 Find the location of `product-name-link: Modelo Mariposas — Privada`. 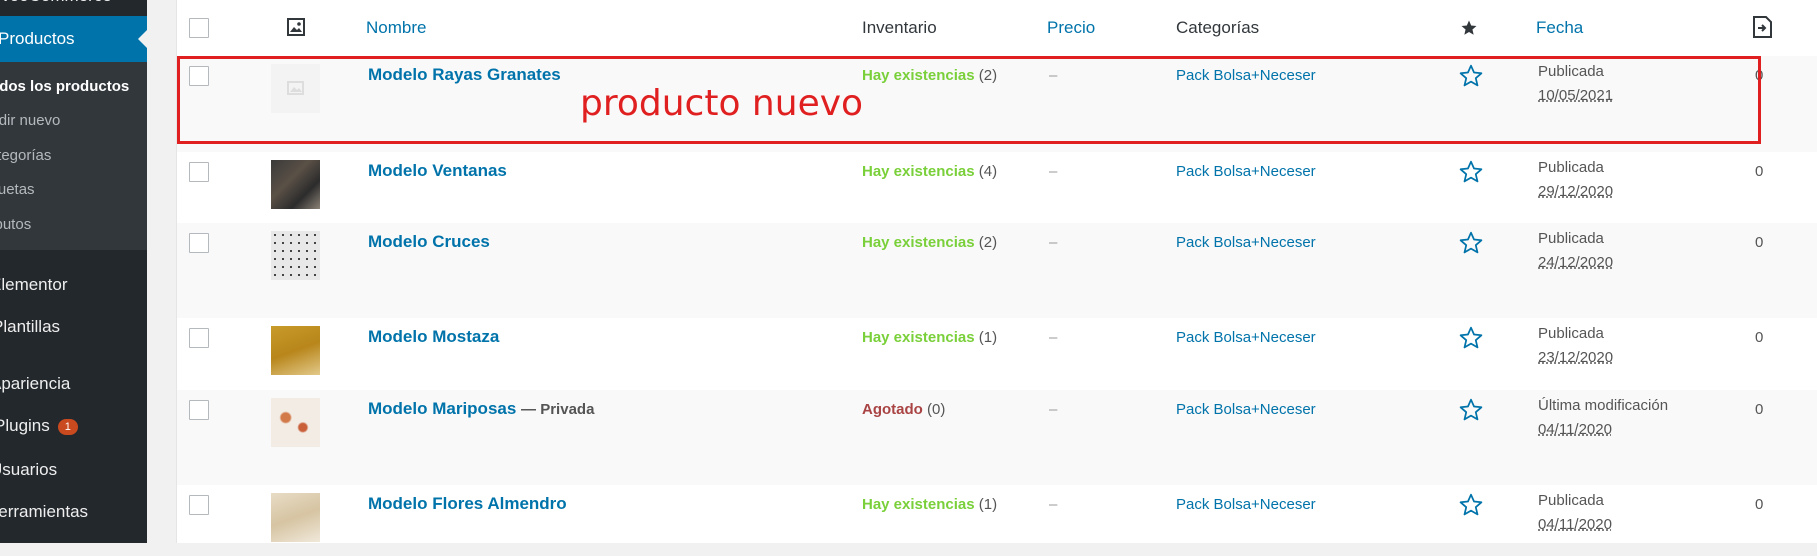

product-name-link: Modelo Mariposas — Privada is located at coordinates (481, 409).